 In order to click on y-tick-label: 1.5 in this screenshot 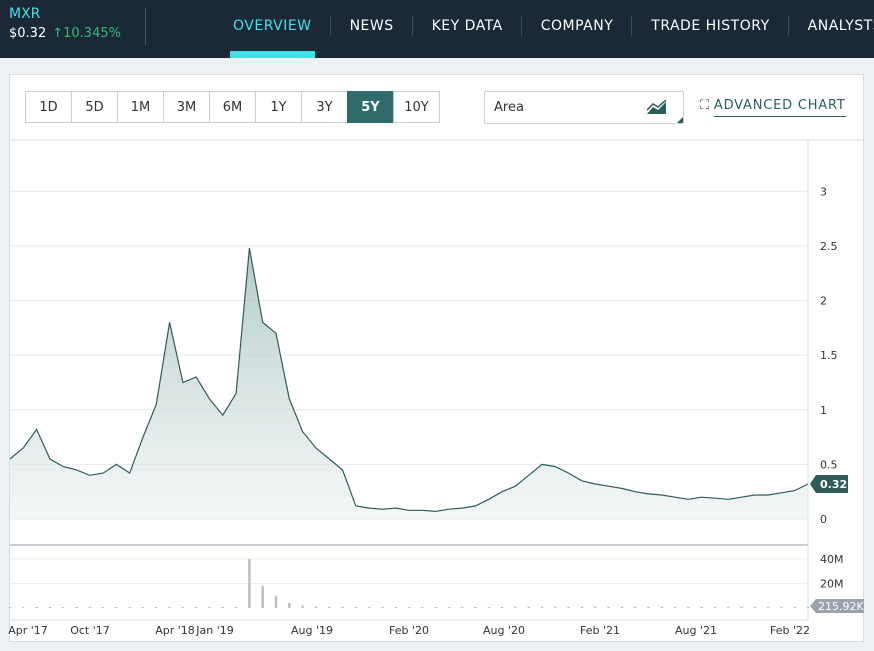, I will do `click(829, 355)`.